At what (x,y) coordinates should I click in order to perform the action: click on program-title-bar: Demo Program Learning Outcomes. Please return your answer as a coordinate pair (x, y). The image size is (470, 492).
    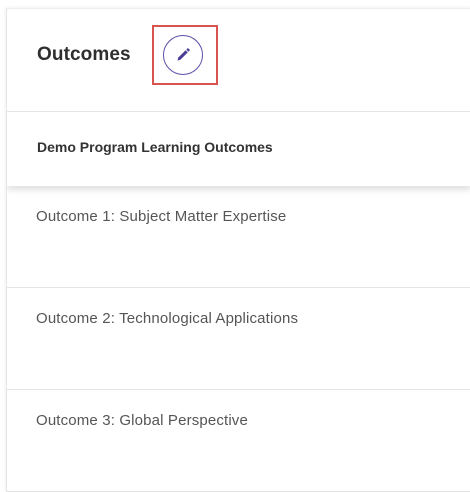
    Looking at the image, I should click on (238, 149).